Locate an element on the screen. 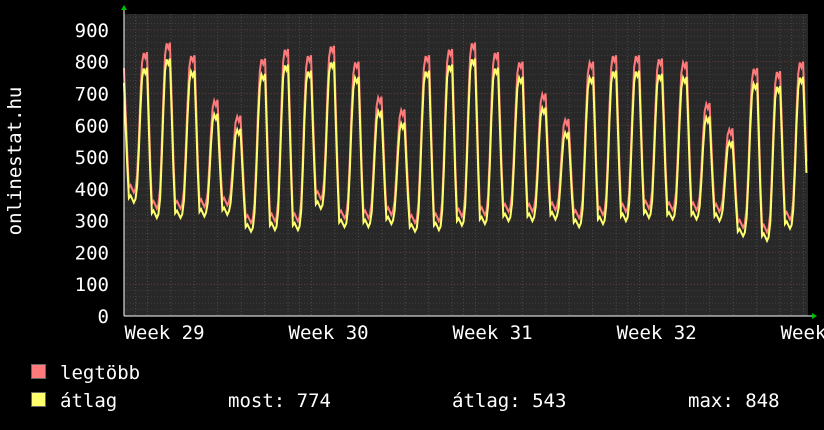  legend-item-max: legtöbb is located at coordinates (85, 374).